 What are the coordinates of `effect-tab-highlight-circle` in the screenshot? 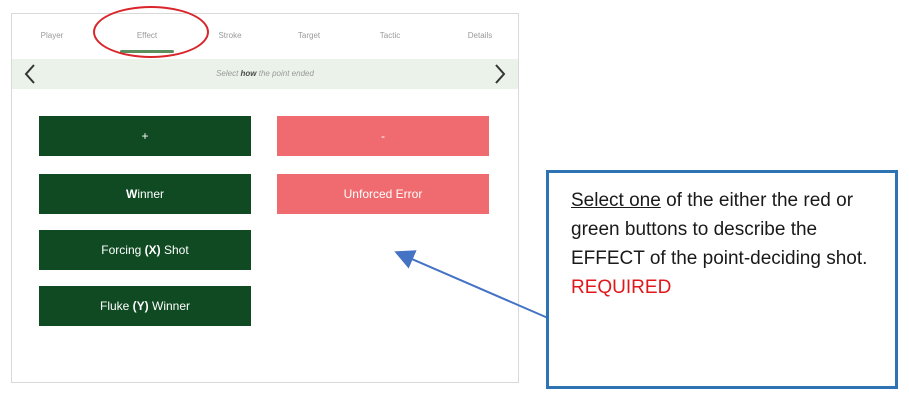 It's located at (151, 32).